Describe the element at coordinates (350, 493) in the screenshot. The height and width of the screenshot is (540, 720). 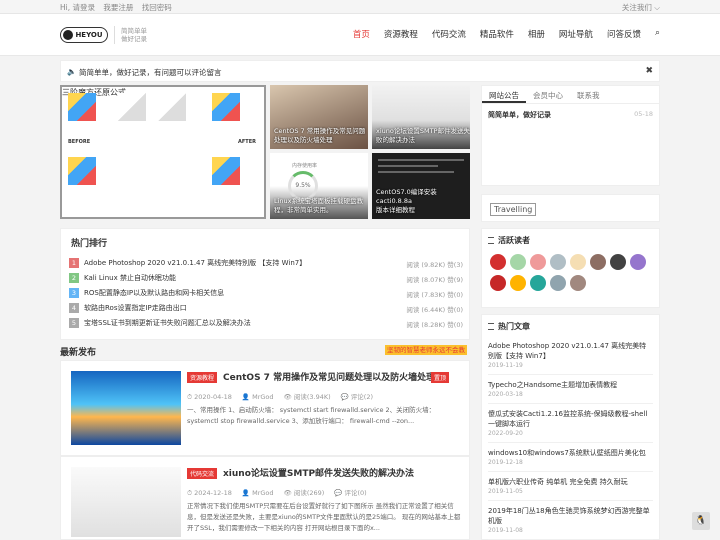
I see `post-comments: 💬 评论(0)` at that location.